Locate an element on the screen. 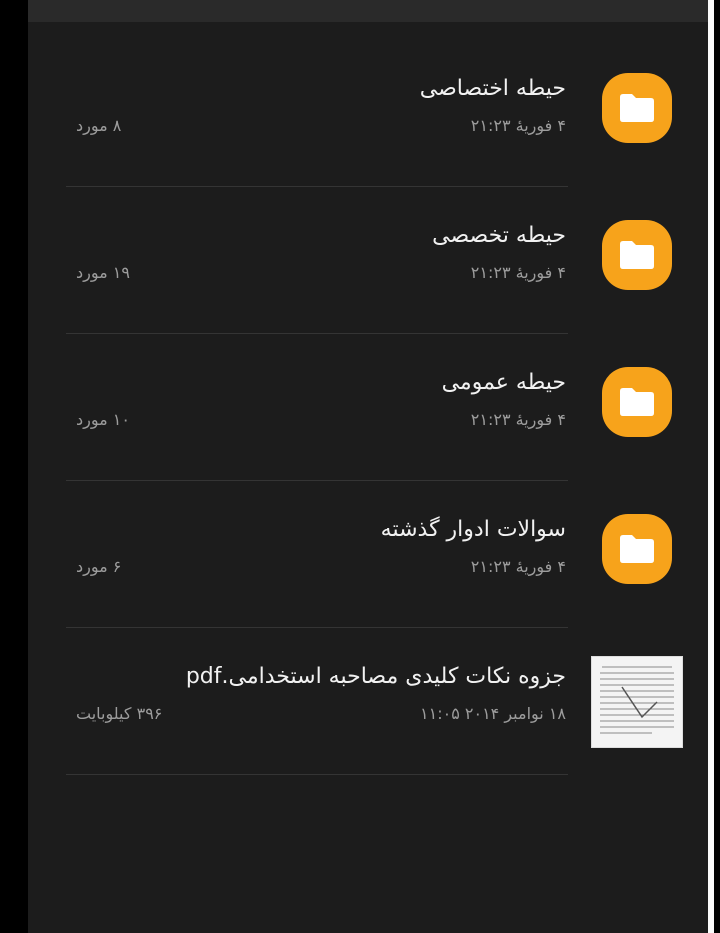 The height and width of the screenshot is (933, 720). item-count: ۱۰ مورد is located at coordinates (103, 419).